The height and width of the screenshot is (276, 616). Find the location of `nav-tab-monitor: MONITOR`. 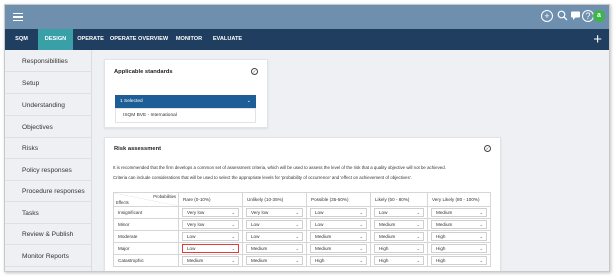

nav-tab-monitor: MONITOR is located at coordinates (189, 39).